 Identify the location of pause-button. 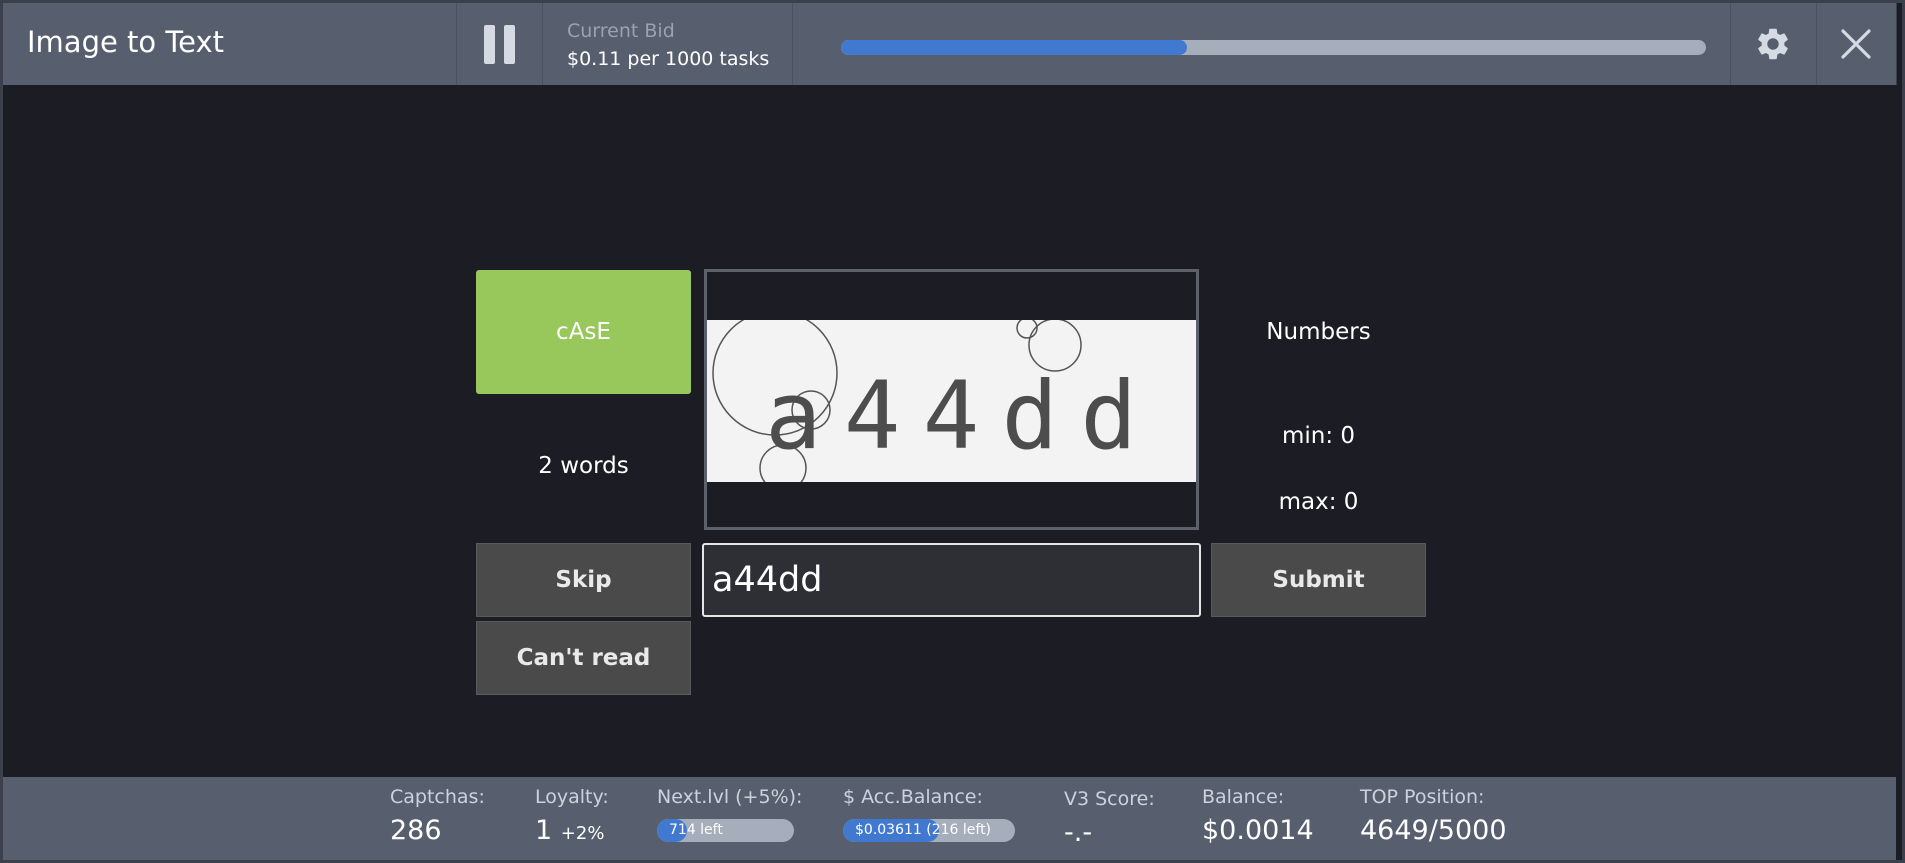
(499, 44).